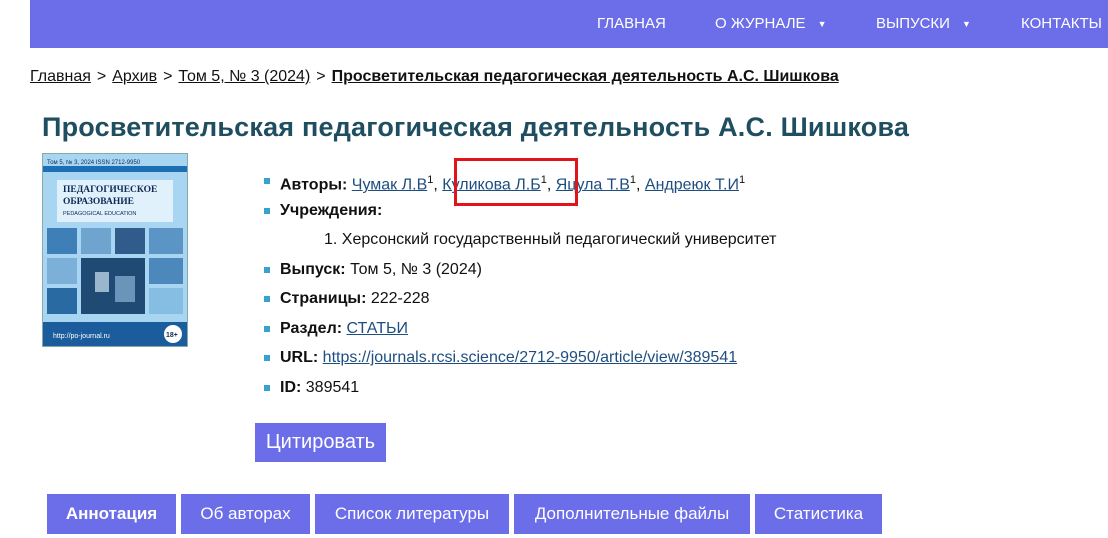 The width and height of the screenshot is (1108, 538). What do you see at coordinates (520, 329) in the screenshot?
I see `section-row: Раздел: СТАТЬИ` at bounding box center [520, 329].